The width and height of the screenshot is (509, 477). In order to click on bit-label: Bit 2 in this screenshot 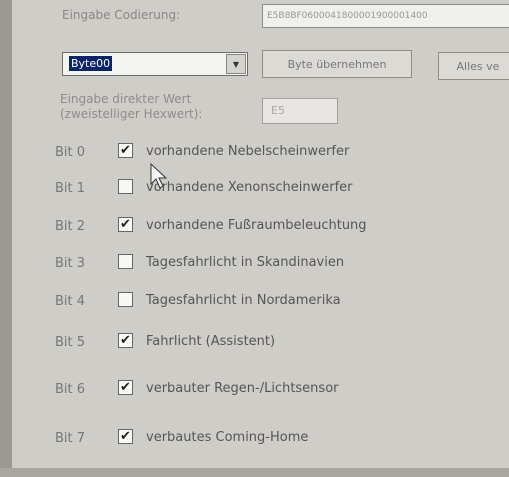, I will do `click(70, 226)`.